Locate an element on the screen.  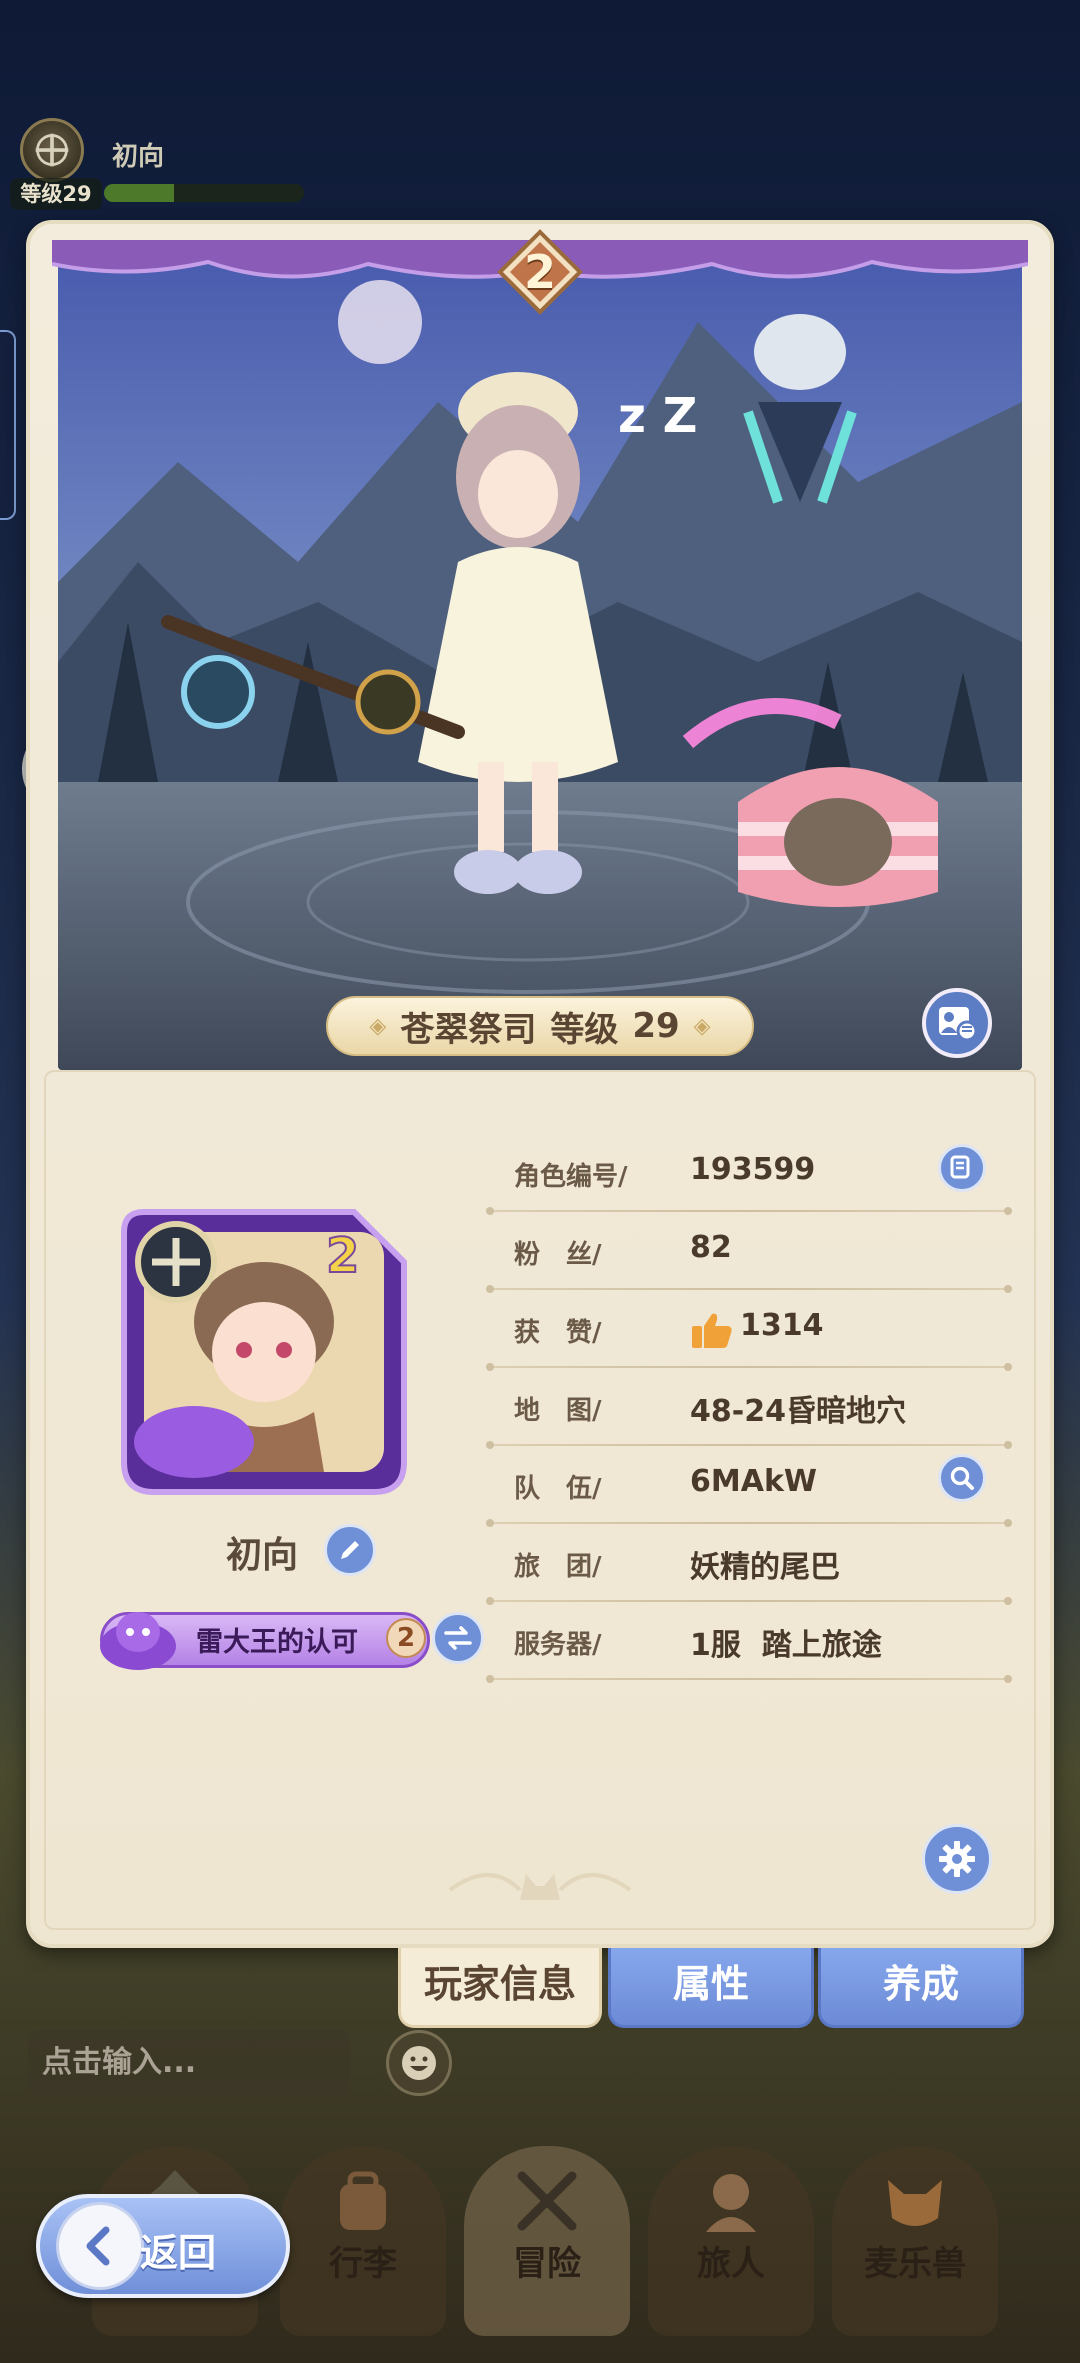
pencil-icon is located at coordinates (350, 1550).